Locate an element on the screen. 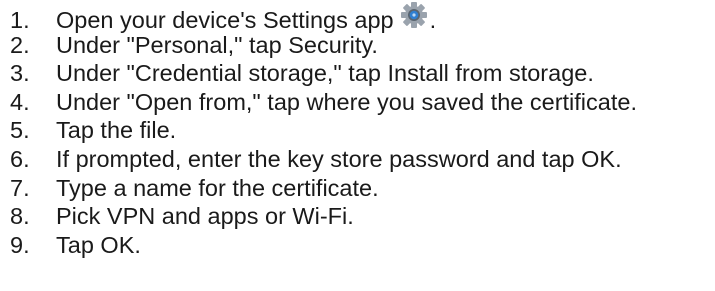 Image resolution: width=715 pixels, height=291 pixels. step-text: Tap OK. is located at coordinates (98, 244).